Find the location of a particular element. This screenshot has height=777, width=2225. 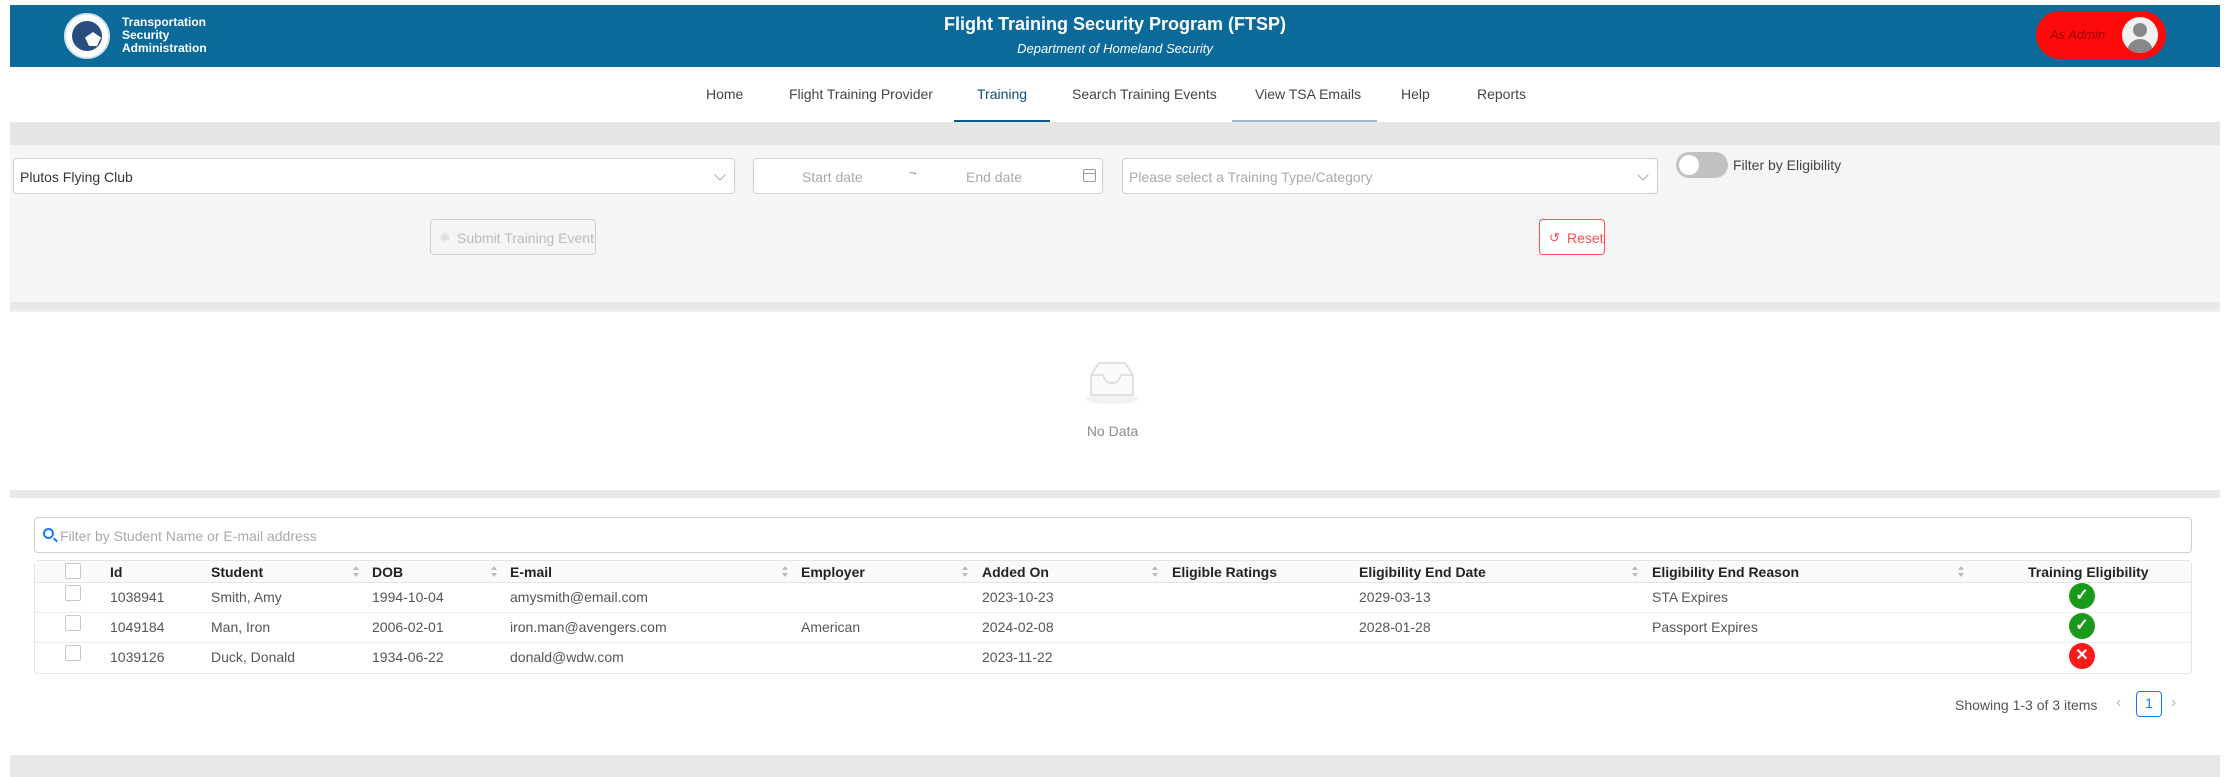

cell-email: donald@wdw.com is located at coordinates (567, 657).